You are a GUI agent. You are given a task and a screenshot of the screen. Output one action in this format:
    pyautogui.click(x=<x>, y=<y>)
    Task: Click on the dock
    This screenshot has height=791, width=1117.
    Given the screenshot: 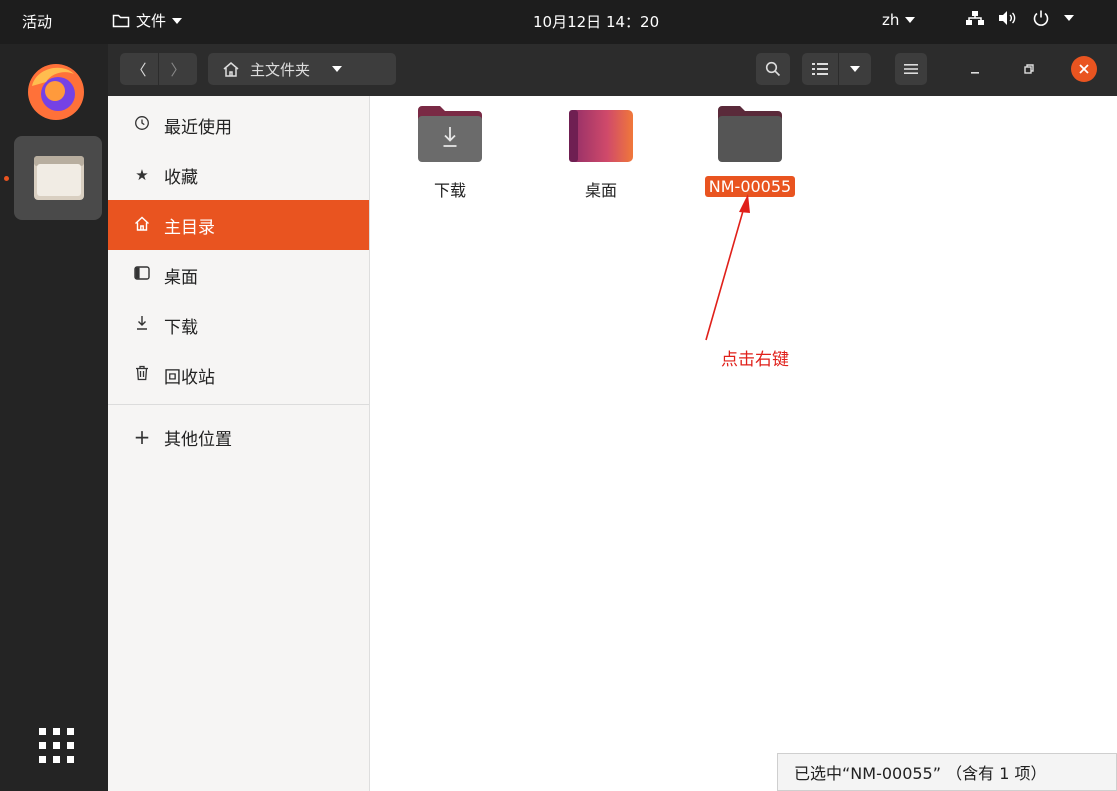 What is the action you would take?
    pyautogui.click(x=54, y=417)
    